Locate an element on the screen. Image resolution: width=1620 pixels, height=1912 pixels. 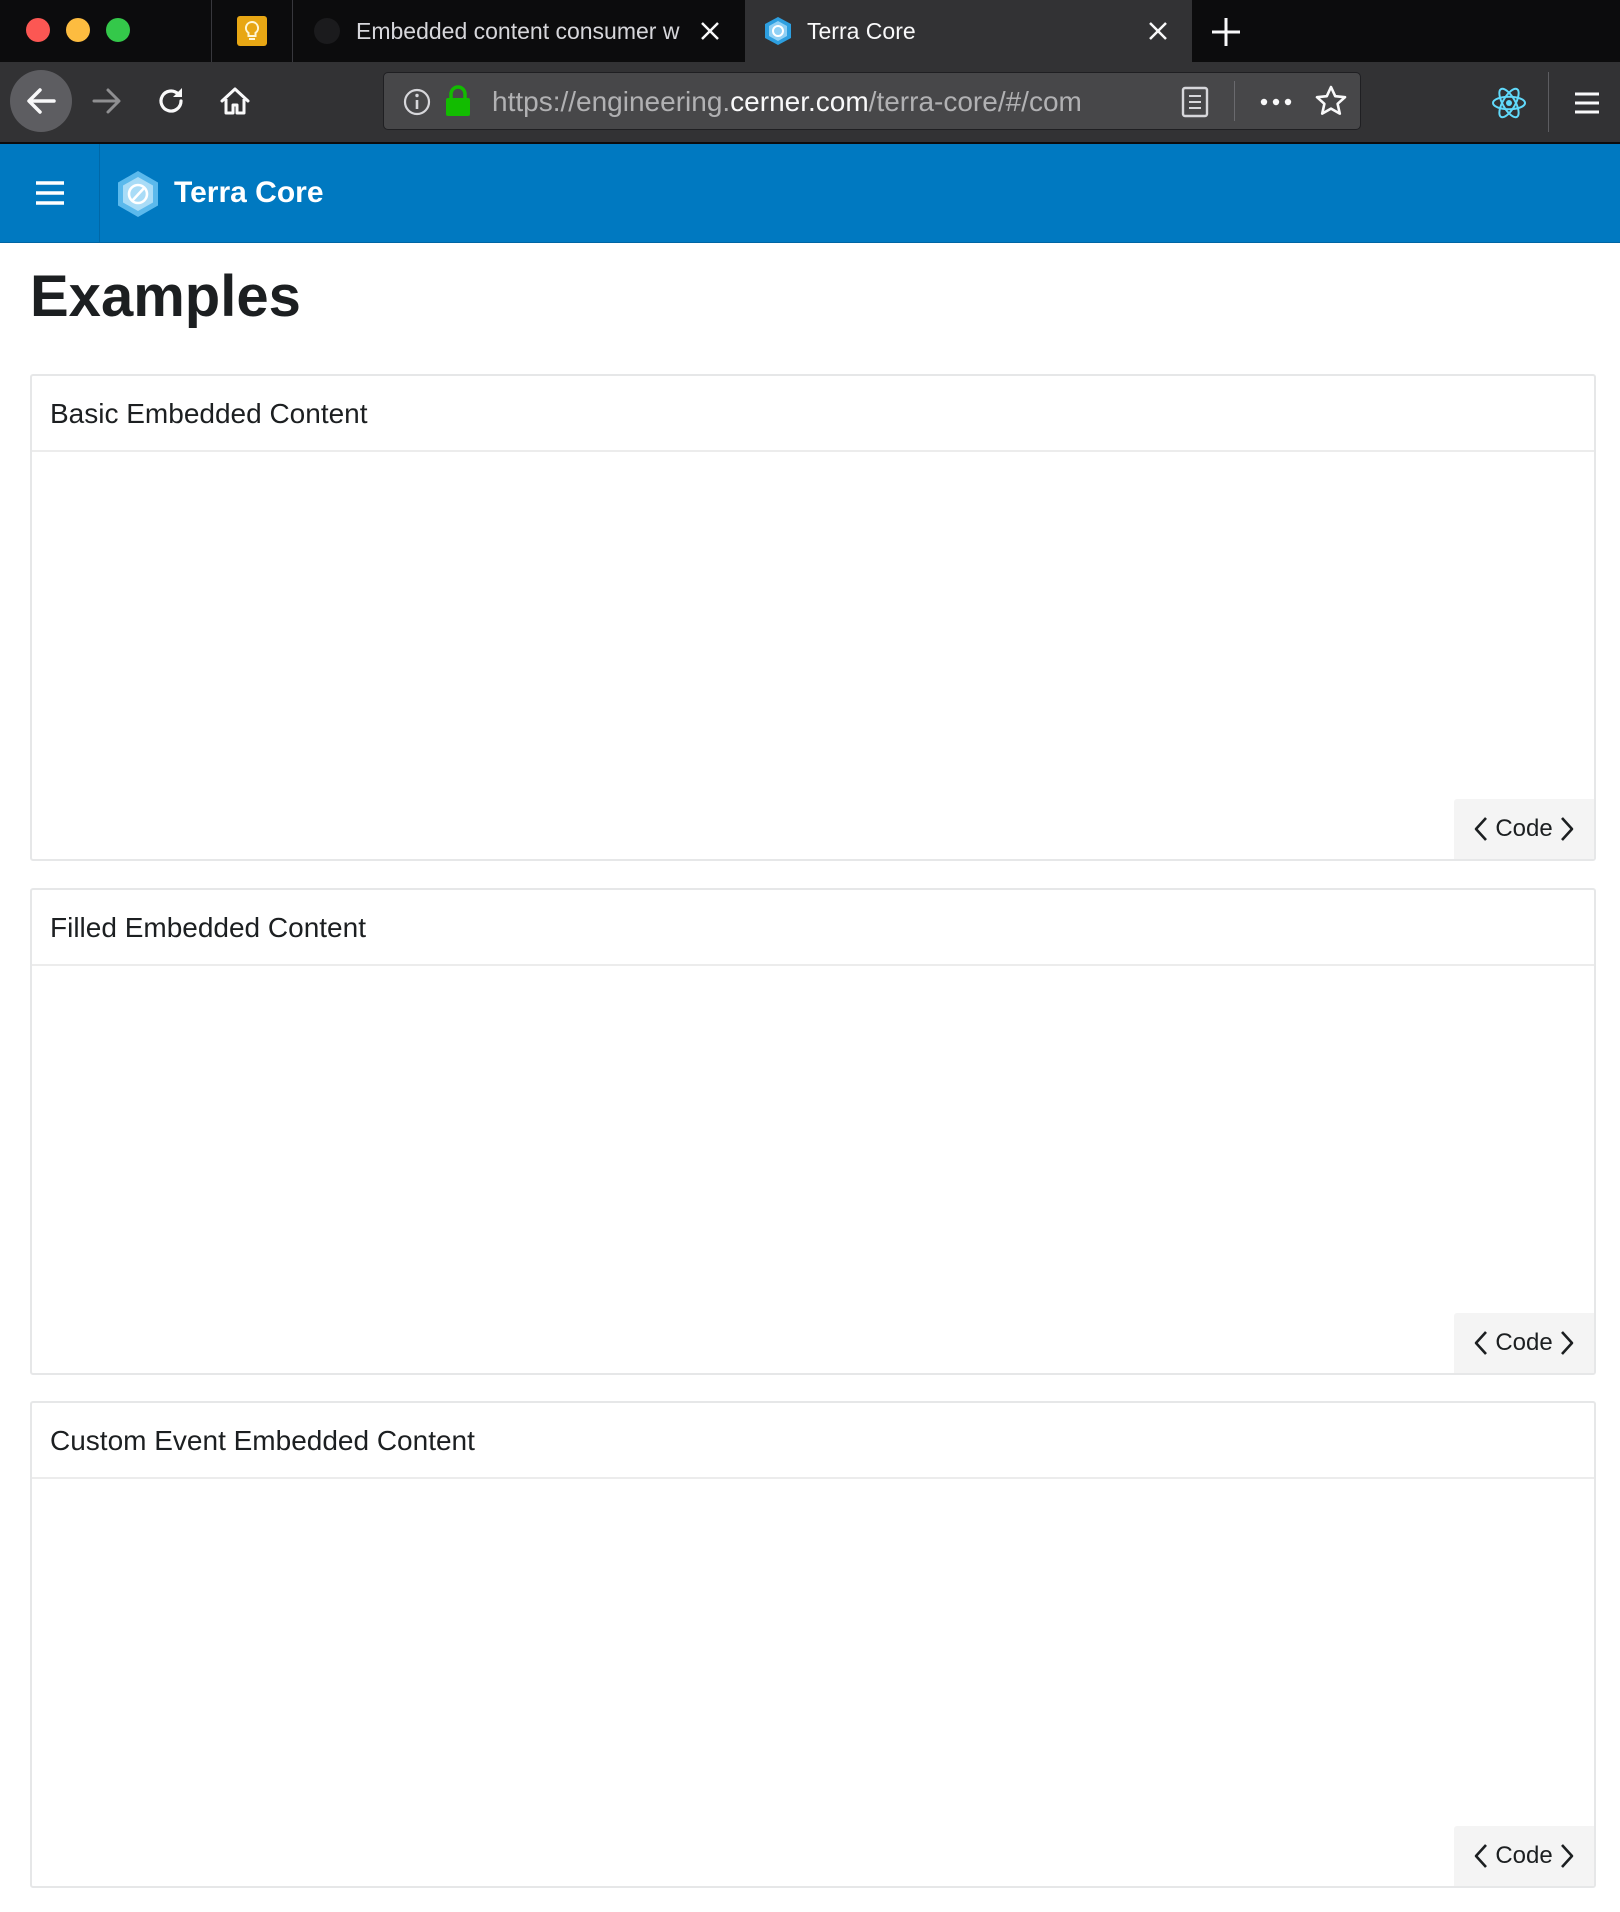
example-card-header: Basic Embedded Content is located at coordinates (813, 414).